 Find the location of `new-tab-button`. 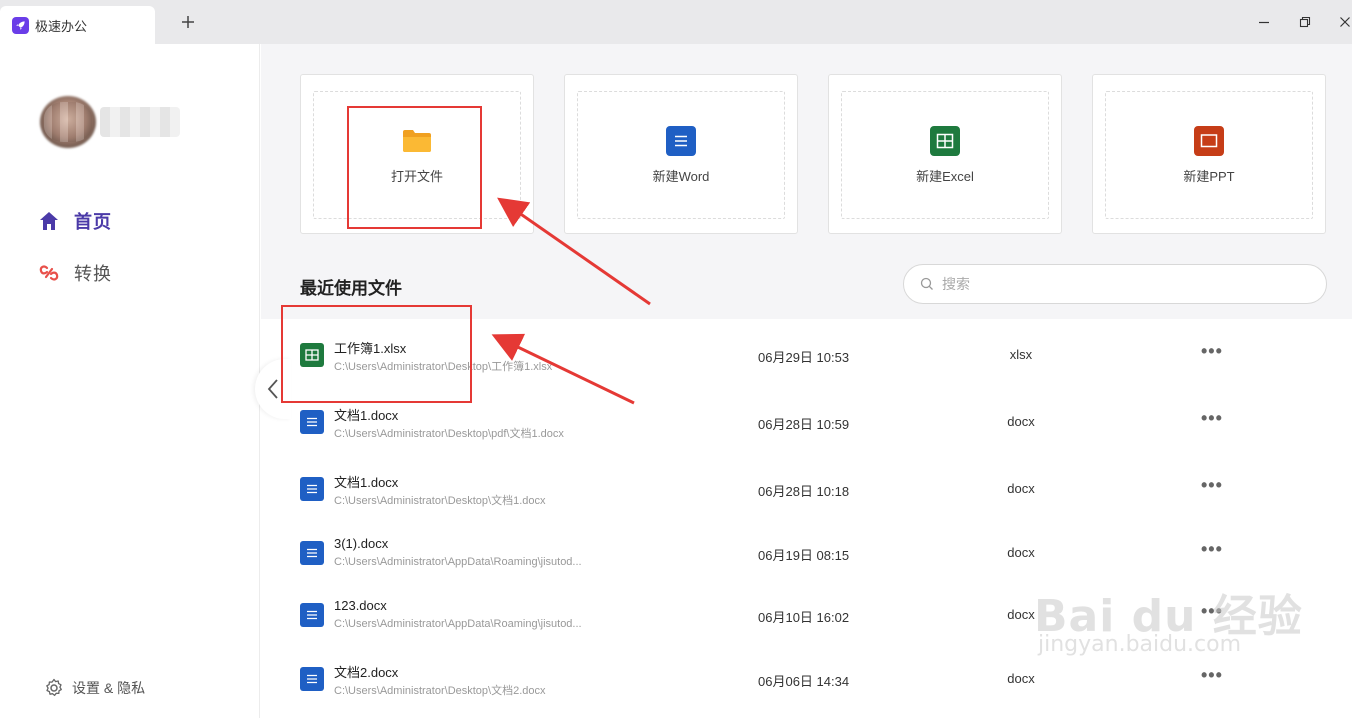

new-tab-button is located at coordinates (188, 22).